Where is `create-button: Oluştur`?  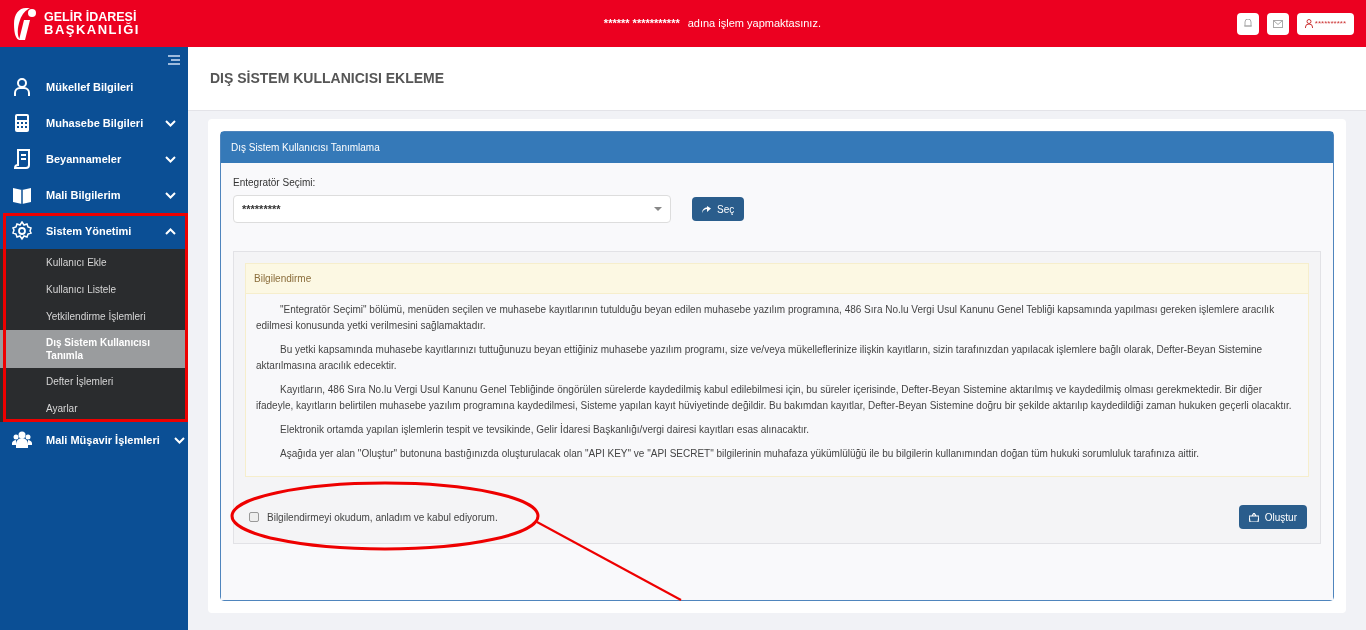 create-button: Oluştur is located at coordinates (1272, 517).